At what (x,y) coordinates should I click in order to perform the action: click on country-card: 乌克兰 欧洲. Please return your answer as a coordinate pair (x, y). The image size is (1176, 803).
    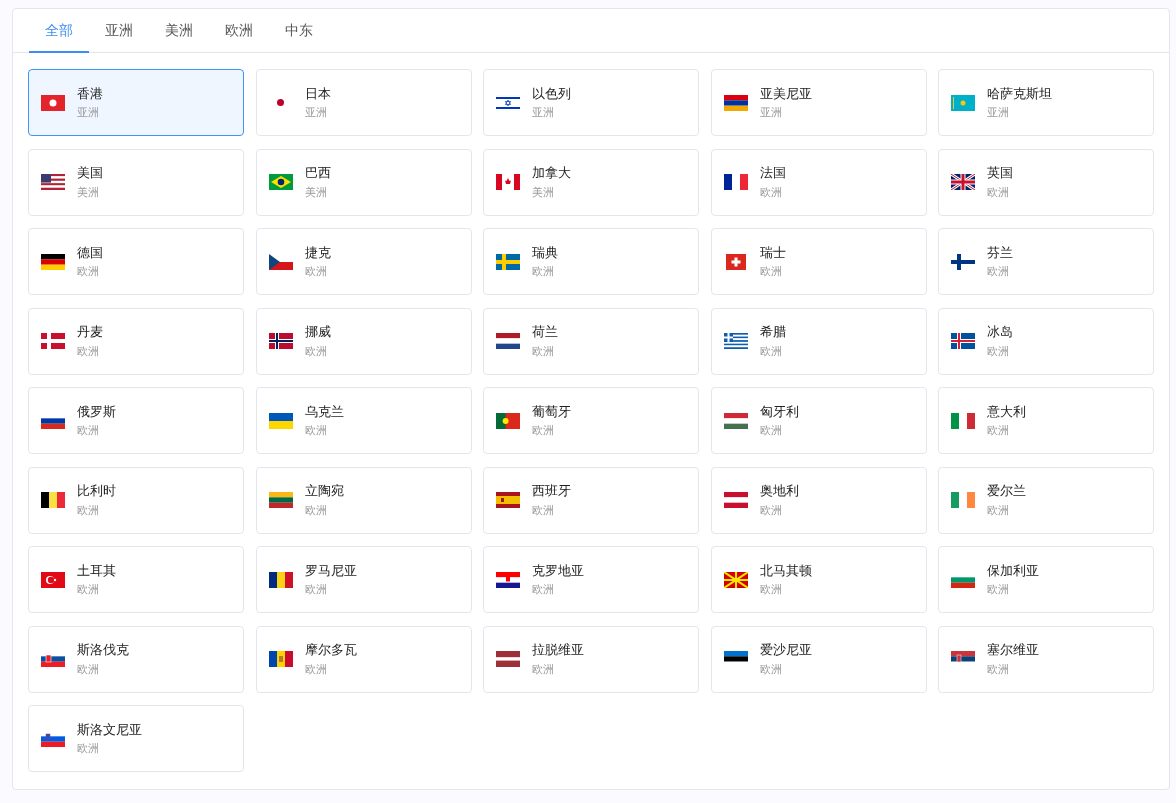
    Looking at the image, I should click on (363, 420).